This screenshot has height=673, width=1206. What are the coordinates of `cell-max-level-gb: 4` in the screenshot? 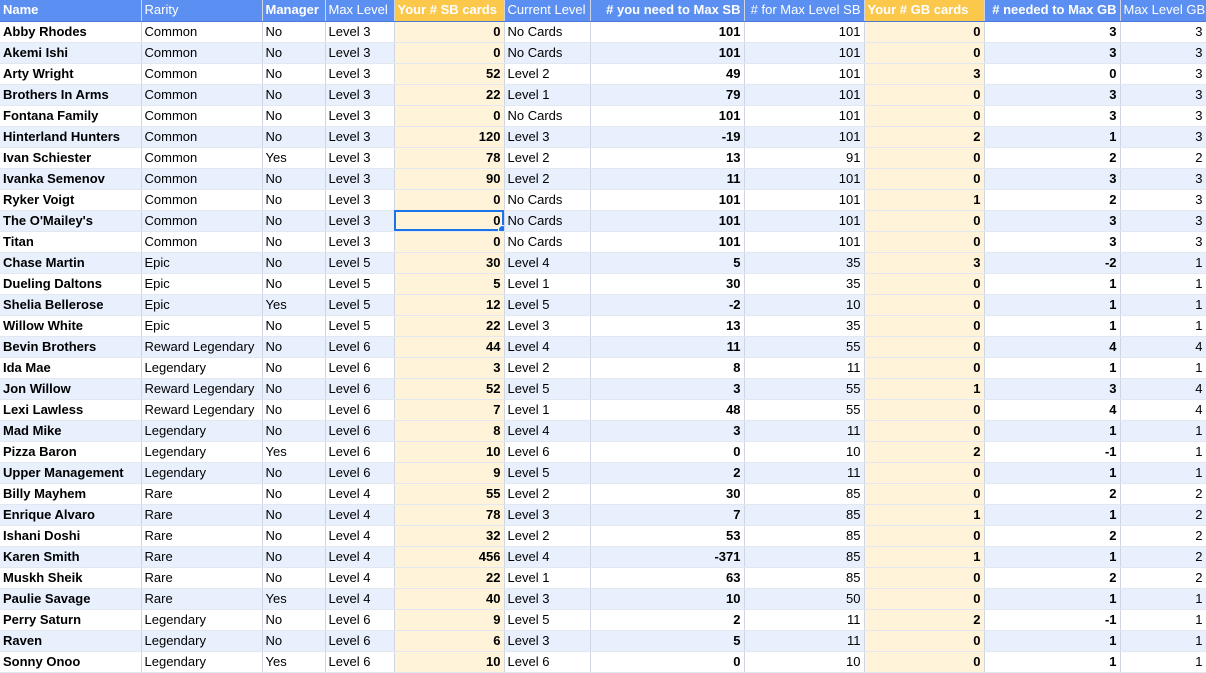 It's located at (1163, 347).